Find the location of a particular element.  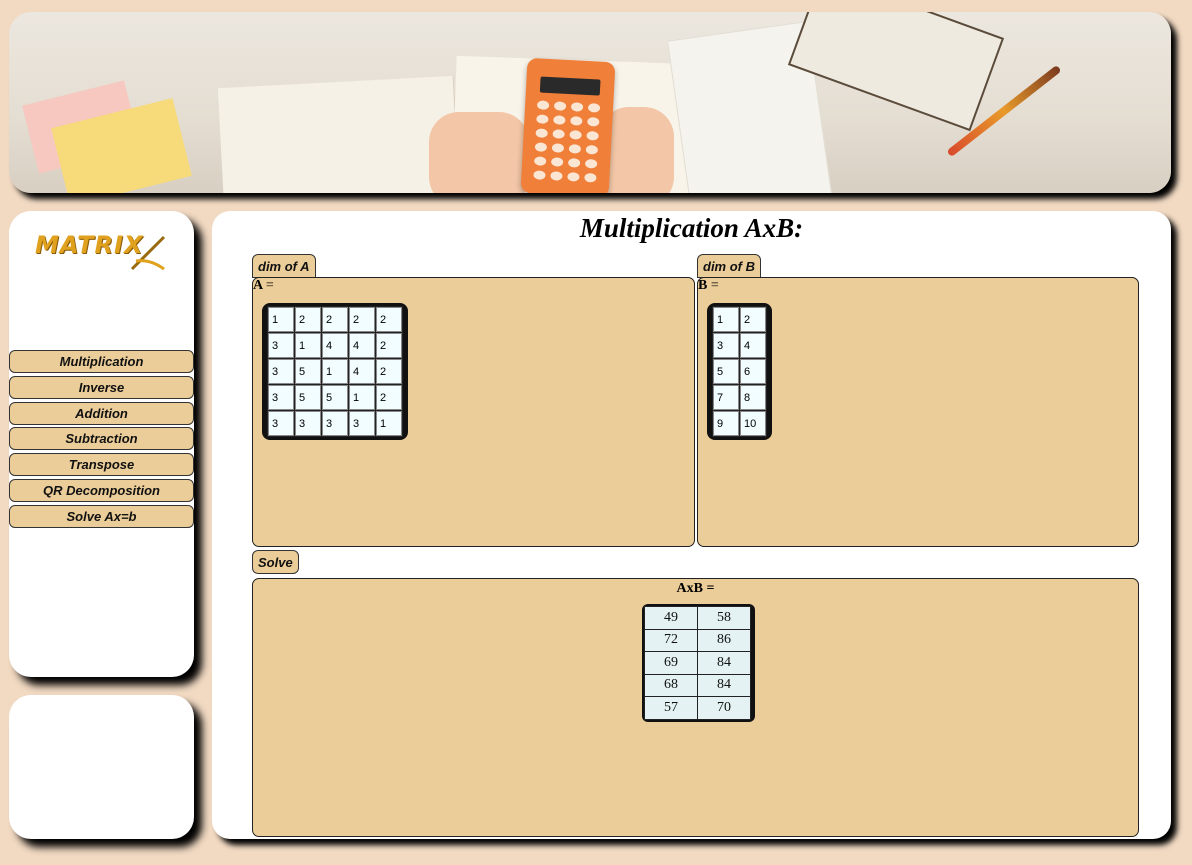

logo-text: MATRIX is located at coordinates (89, 245).